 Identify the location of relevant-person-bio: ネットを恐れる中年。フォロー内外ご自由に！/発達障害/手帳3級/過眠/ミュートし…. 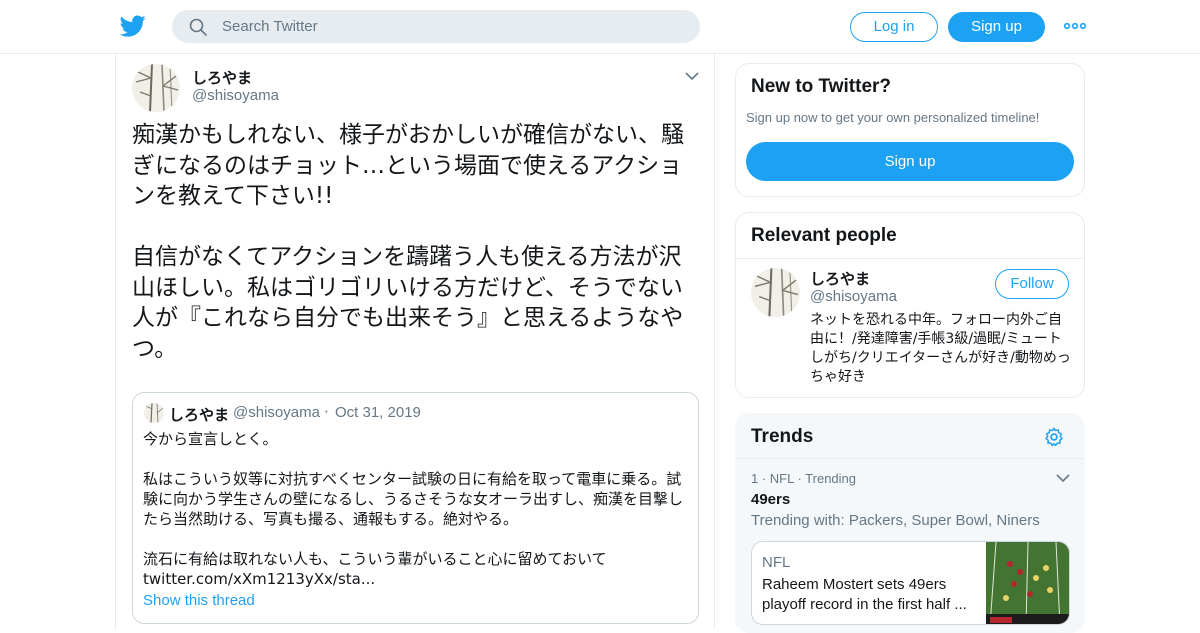
(940, 348).